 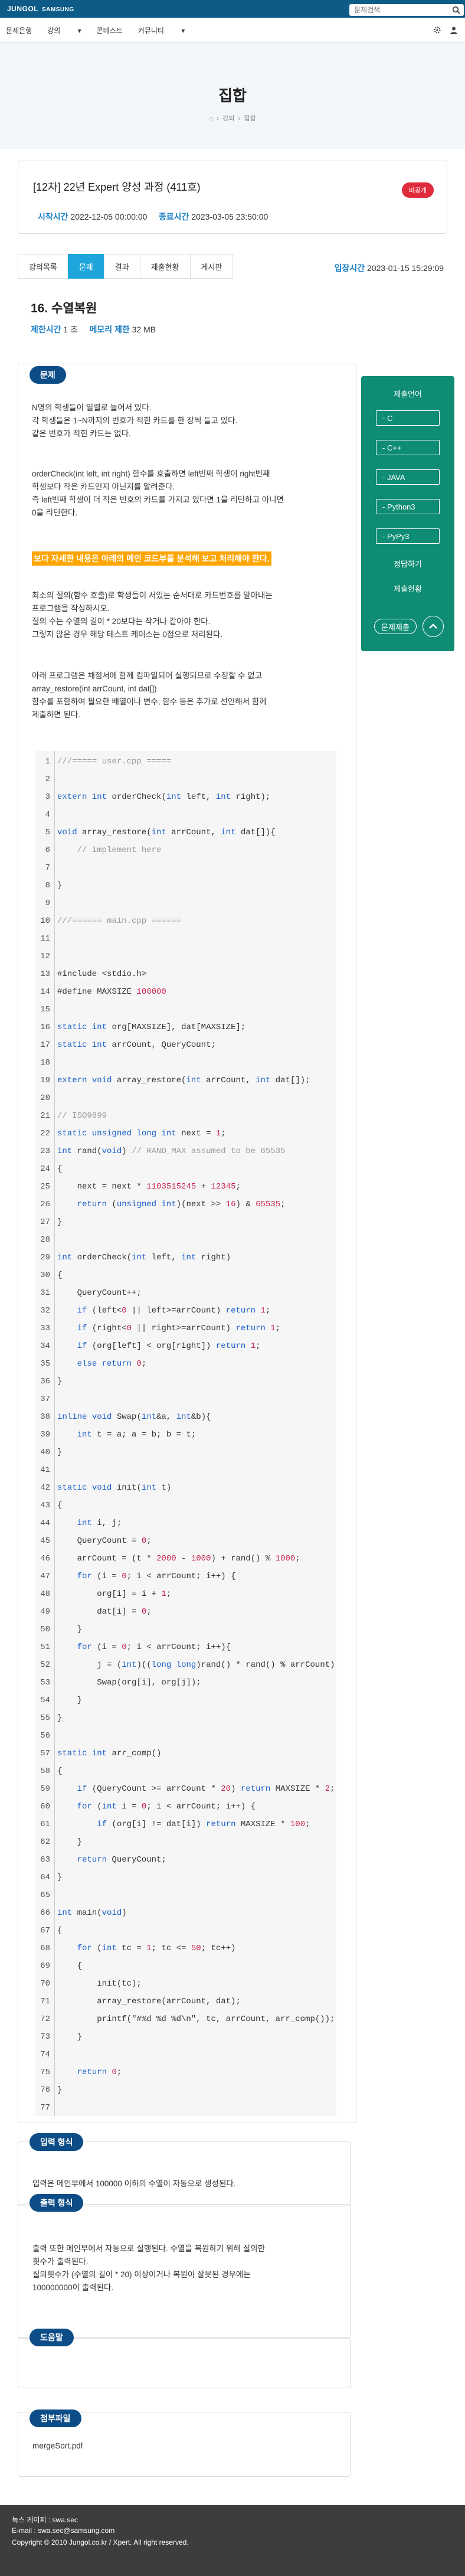 I want to click on input-format-label: 입력 형식, so click(x=57, y=2142).